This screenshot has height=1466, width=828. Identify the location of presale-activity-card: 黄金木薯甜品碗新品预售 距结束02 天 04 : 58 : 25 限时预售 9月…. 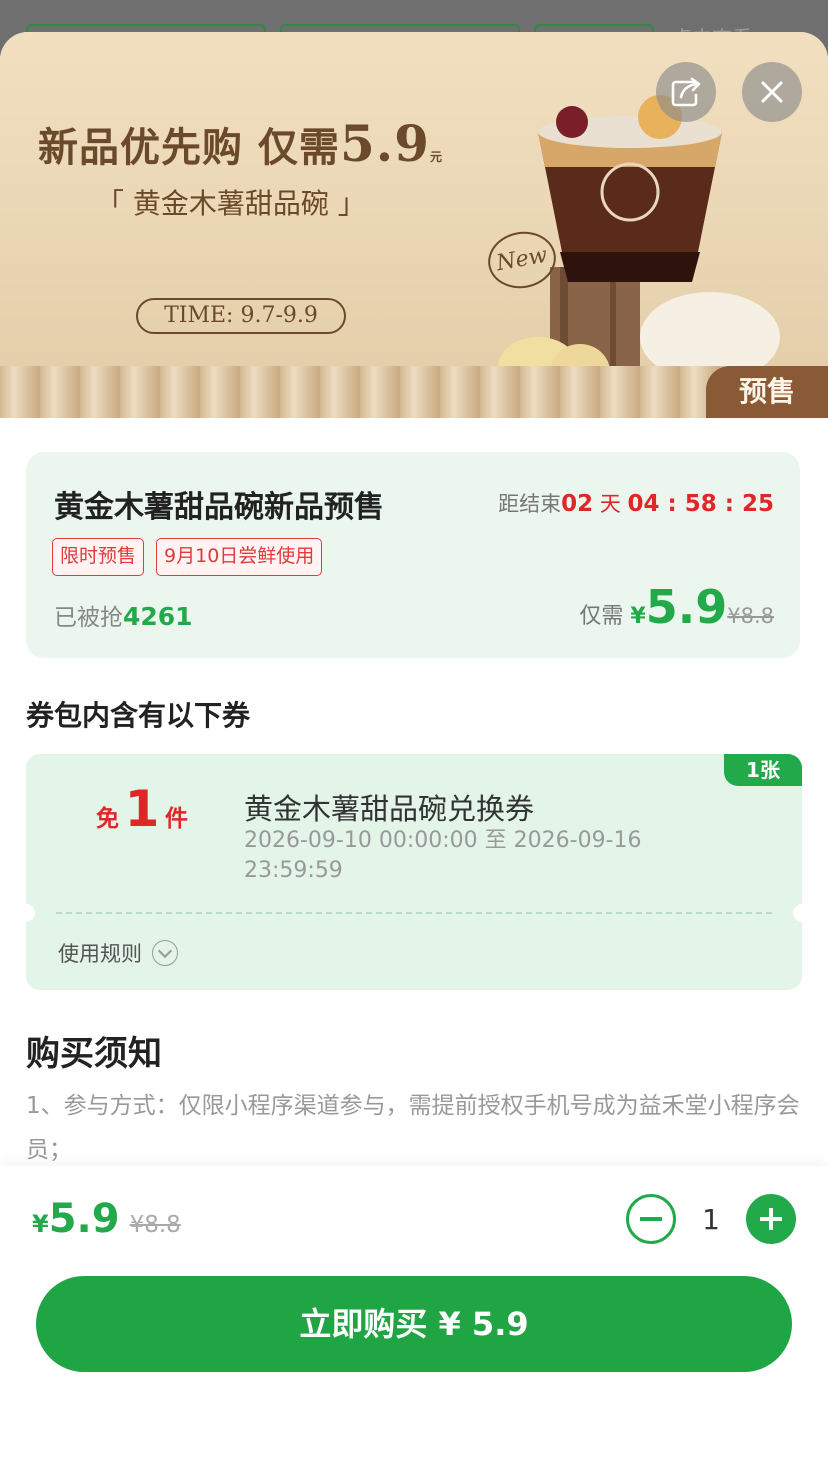
(413, 555).